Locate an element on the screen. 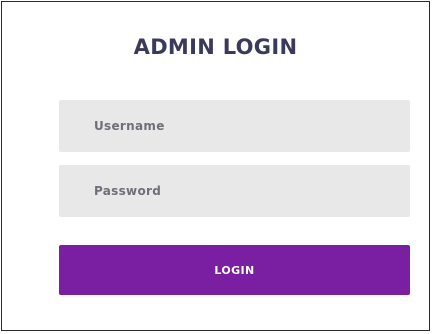  password-field-container is located at coordinates (234, 191).